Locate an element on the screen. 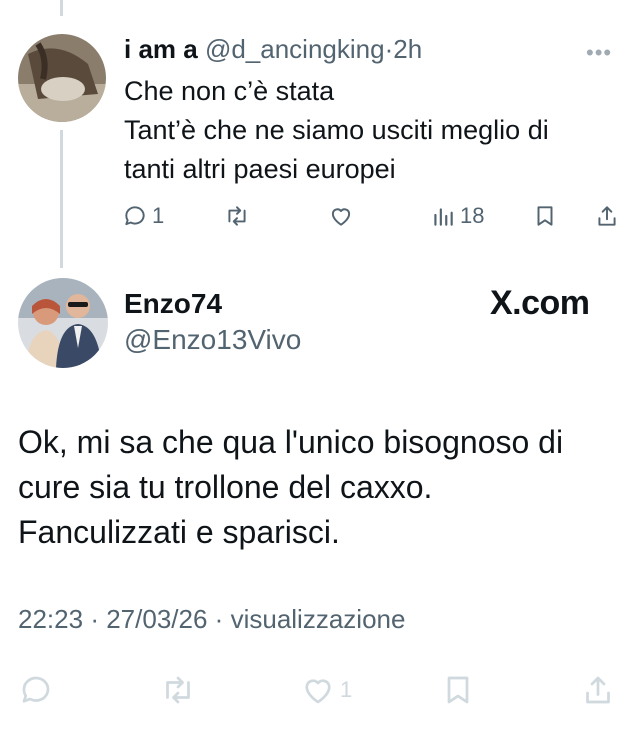  reply-time: 2h is located at coordinates (407, 49).